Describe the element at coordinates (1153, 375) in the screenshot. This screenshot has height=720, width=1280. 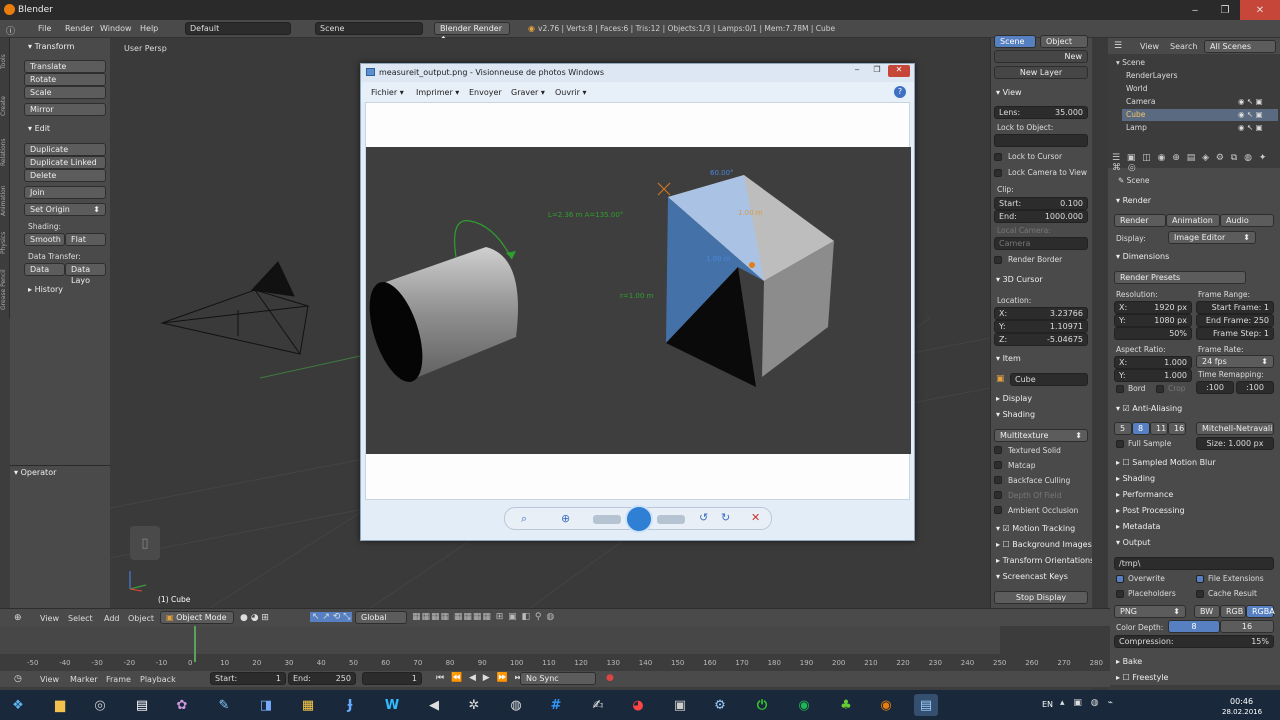
I see `aspect-y-field: Y: 1.000` at that location.